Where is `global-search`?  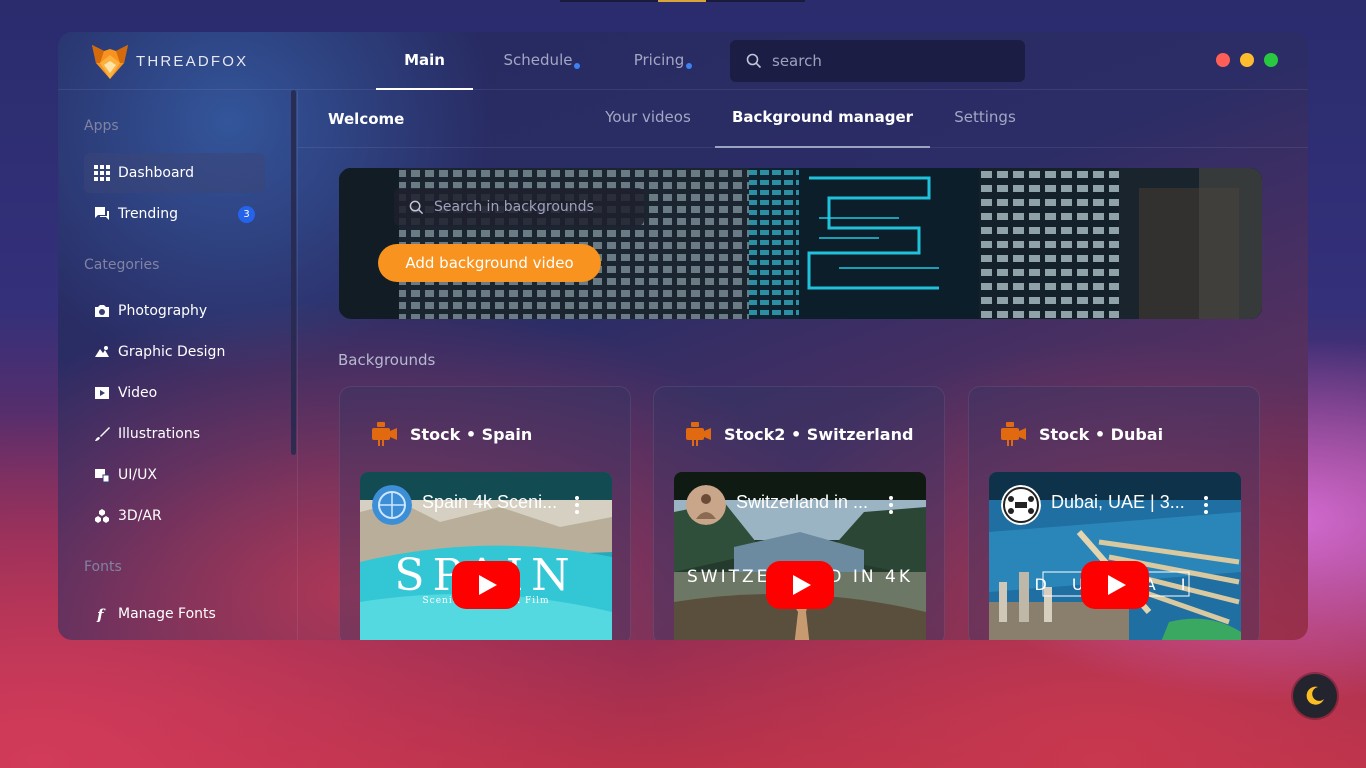
global-search is located at coordinates (877, 61).